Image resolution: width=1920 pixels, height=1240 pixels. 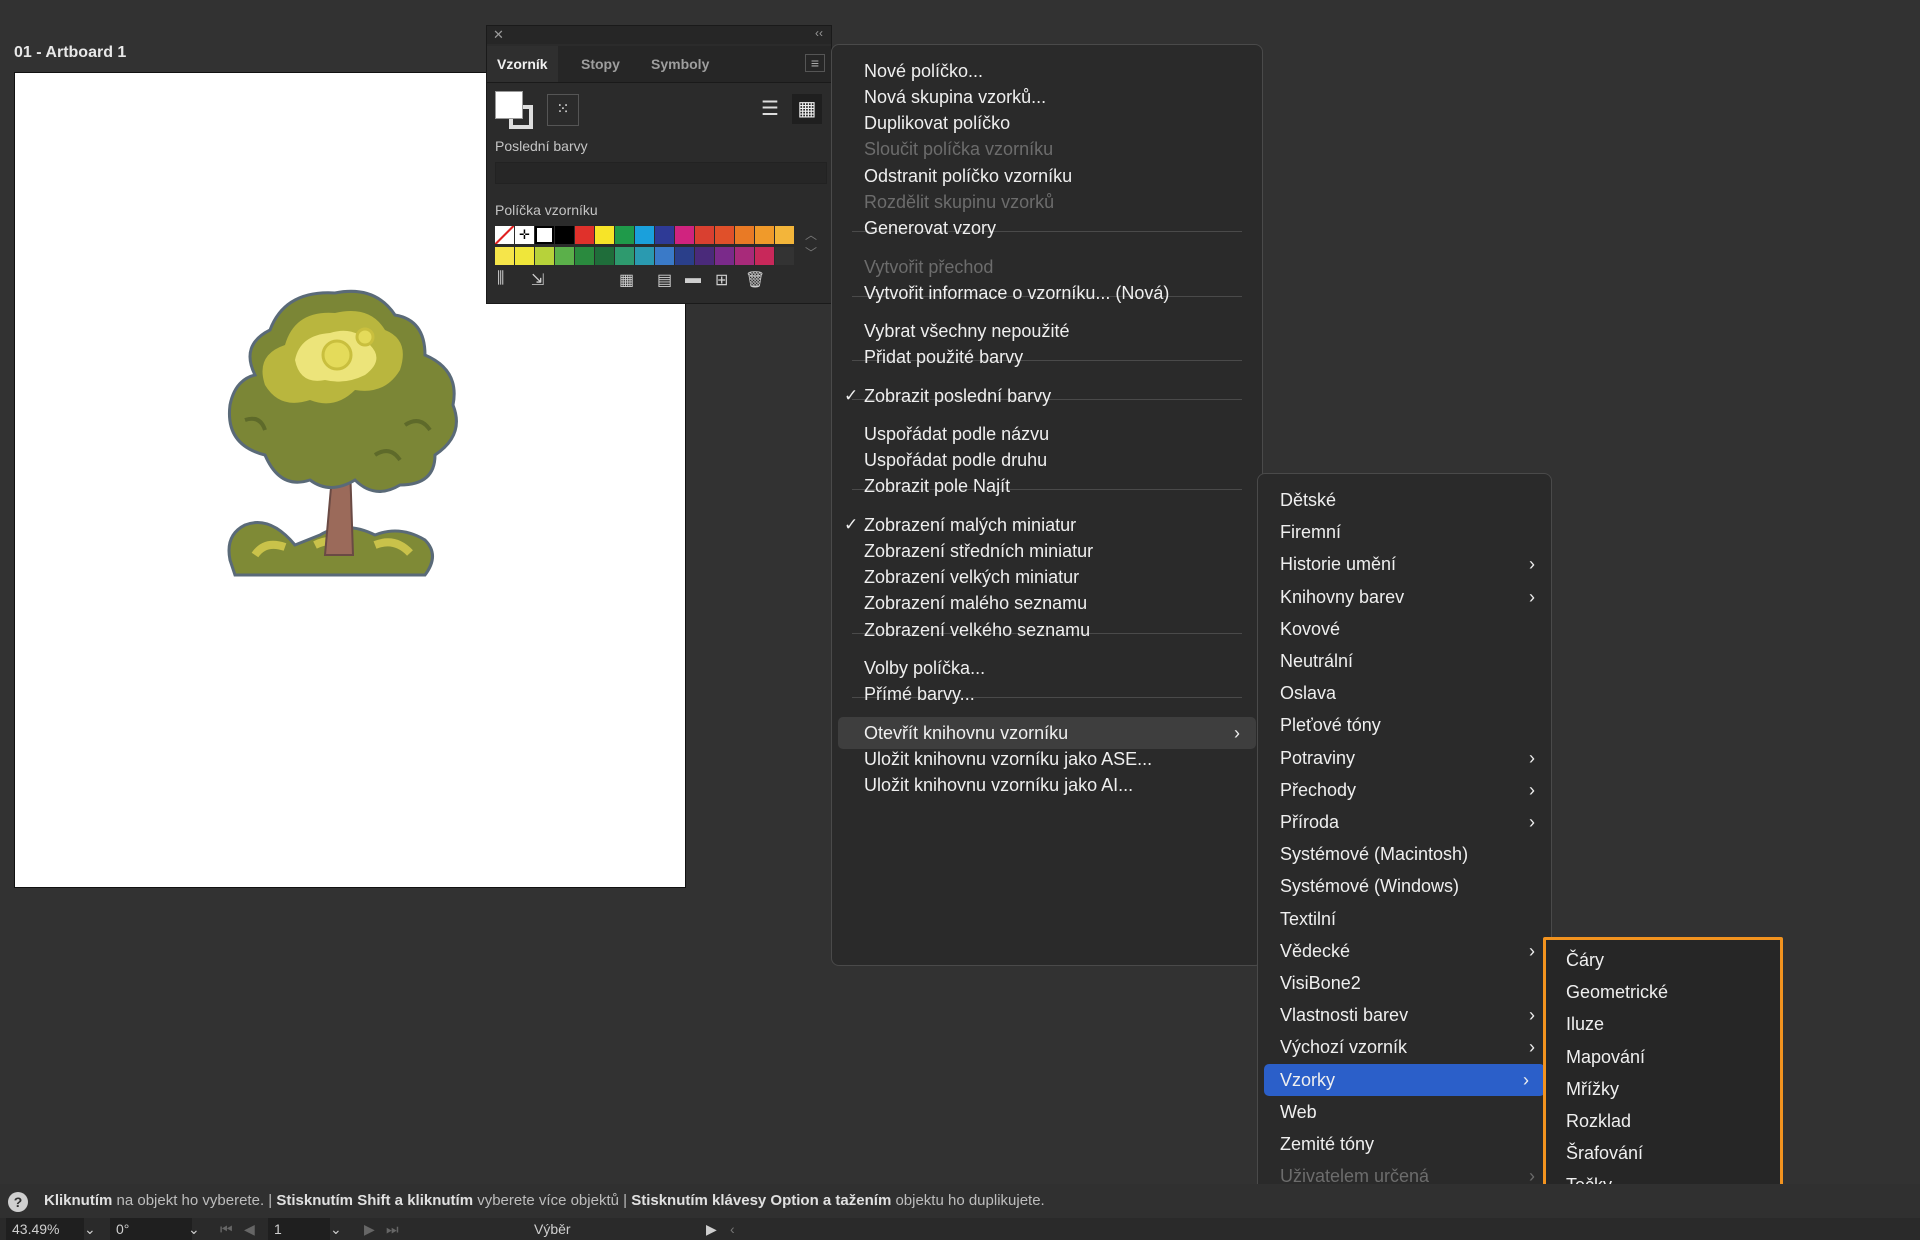 What do you see at coordinates (1404, 1144) in the screenshot?
I see `library-item-zemite-tony: Zemité tóny` at bounding box center [1404, 1144].